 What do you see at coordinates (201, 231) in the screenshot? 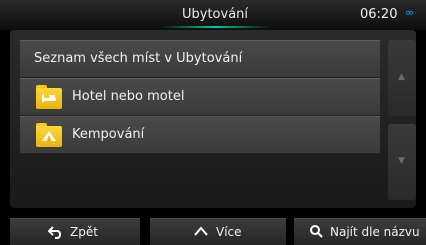
I see `chevron-up-icon` at bounding box center [201, 231].